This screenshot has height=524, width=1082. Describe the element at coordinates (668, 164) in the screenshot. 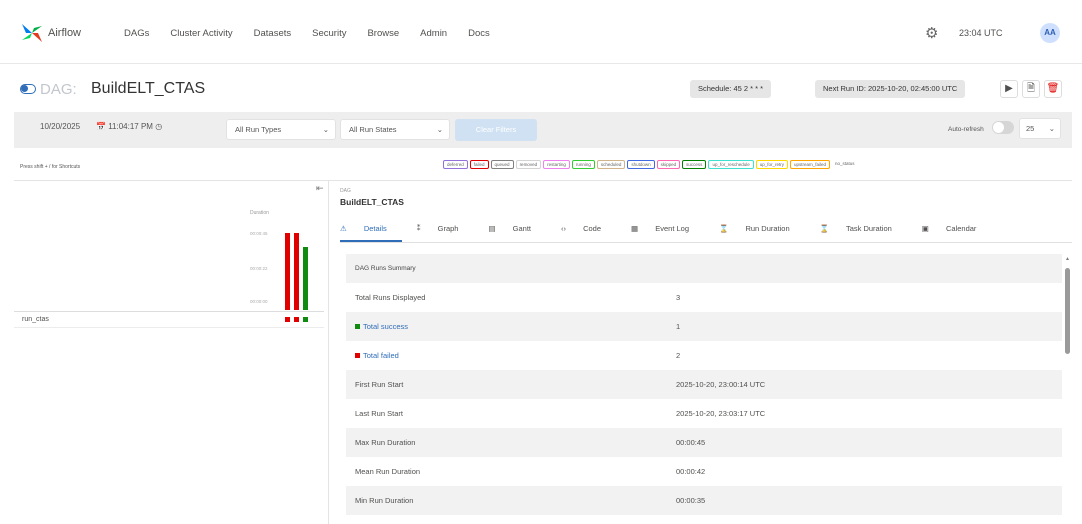

I see `legend-skipped: skipped` at that location.